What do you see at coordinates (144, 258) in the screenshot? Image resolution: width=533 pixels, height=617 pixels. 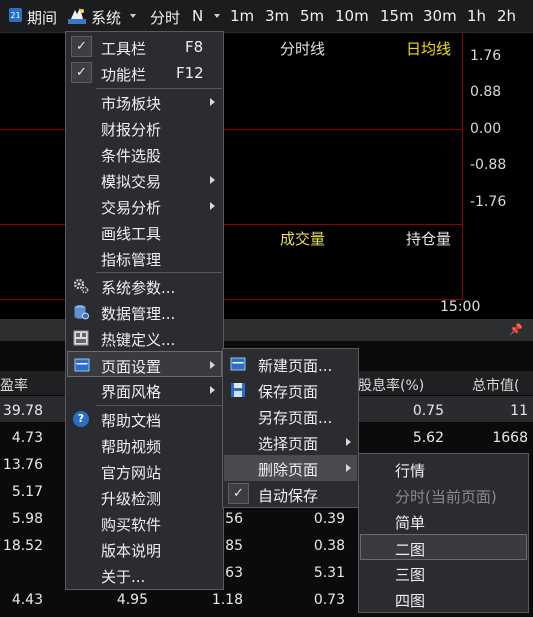 I see `menu-item-indicator-manager: 指标管理` at bounding box center [144, 258].